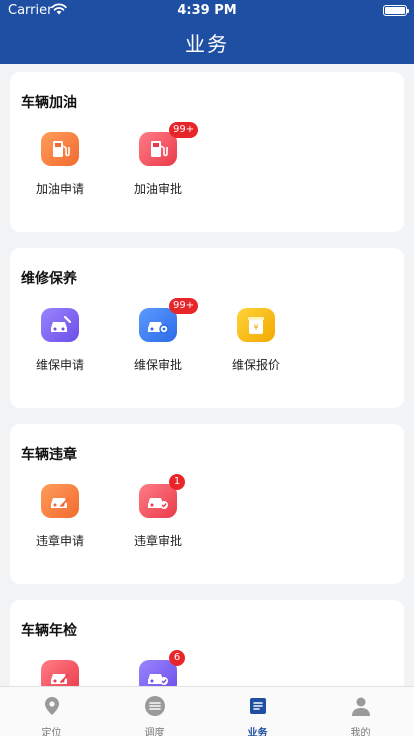  I want to click on car-gear-icon: 99+, so click(169, 320).